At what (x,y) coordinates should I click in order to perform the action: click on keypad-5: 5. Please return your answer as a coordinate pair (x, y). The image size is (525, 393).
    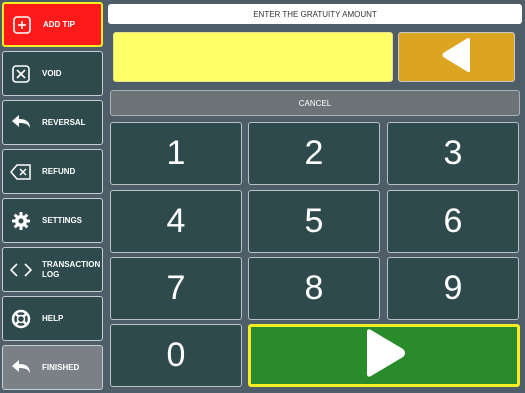
    Looking at the image, I should click on (314, 221).